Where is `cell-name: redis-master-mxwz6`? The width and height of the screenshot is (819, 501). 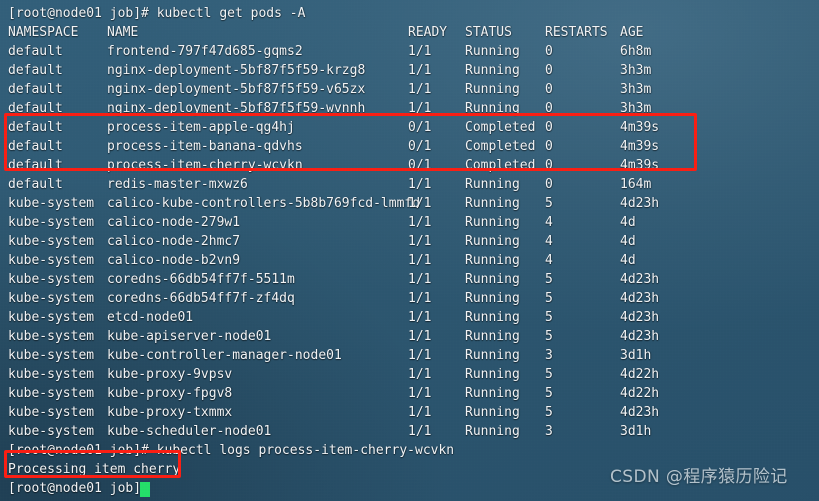 cell-name: redis-master-mxwz6 is located at coordinates (177, 184).